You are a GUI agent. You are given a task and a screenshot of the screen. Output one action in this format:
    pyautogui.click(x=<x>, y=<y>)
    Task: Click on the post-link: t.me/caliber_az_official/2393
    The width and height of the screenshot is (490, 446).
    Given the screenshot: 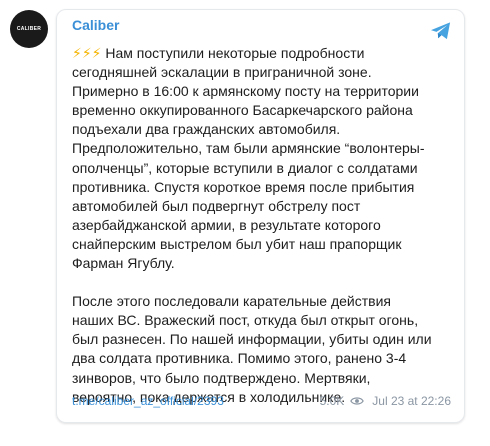 What is the action you would take?
    pyautogui.click(x=148, y=401)
    